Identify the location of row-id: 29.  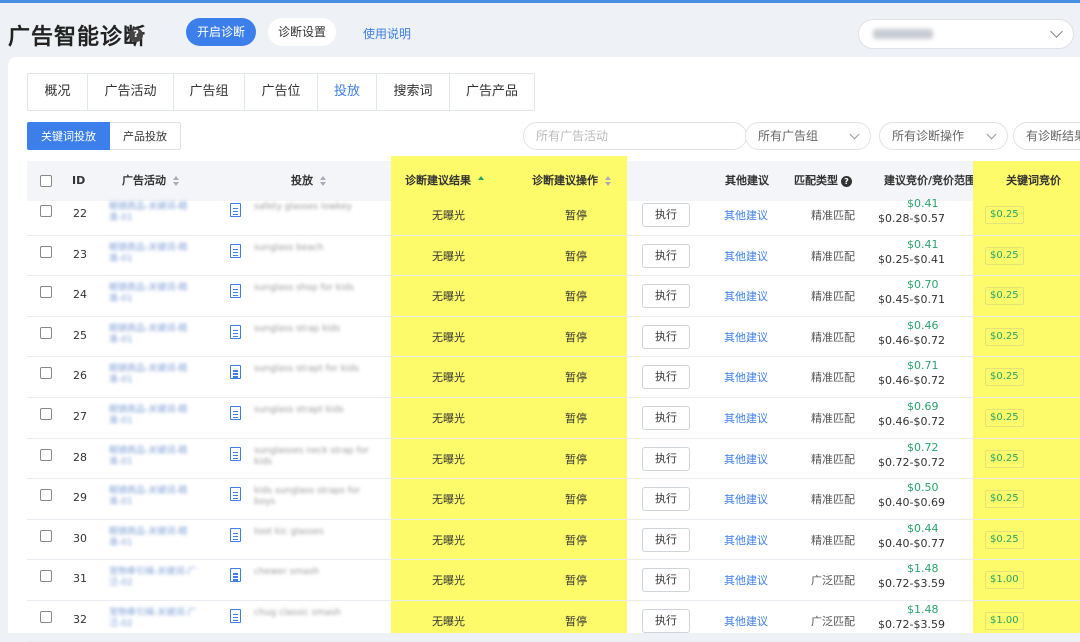
(80, 498).